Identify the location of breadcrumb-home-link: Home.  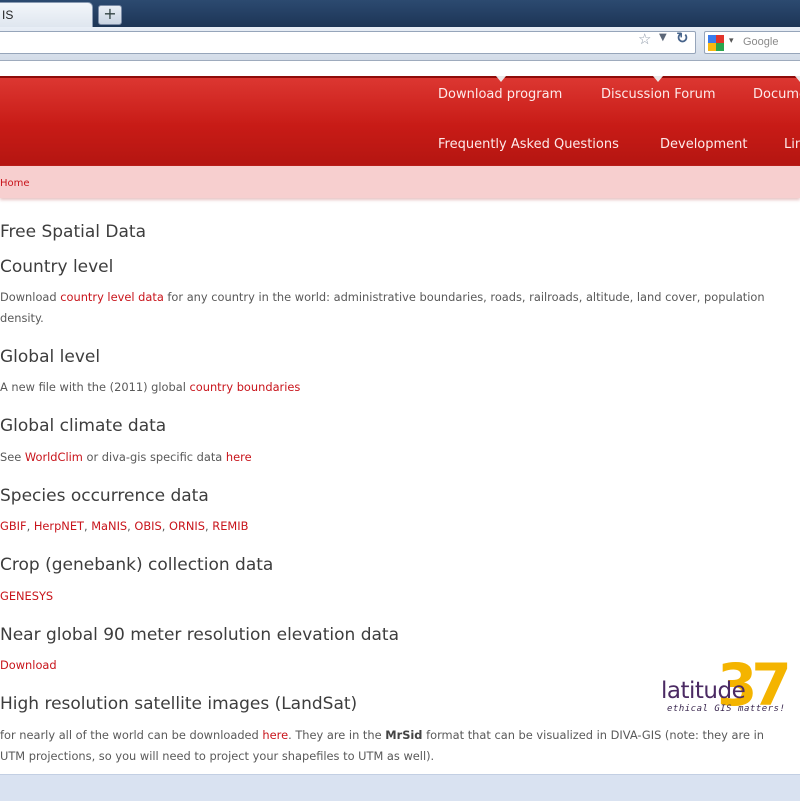
(15, 183).